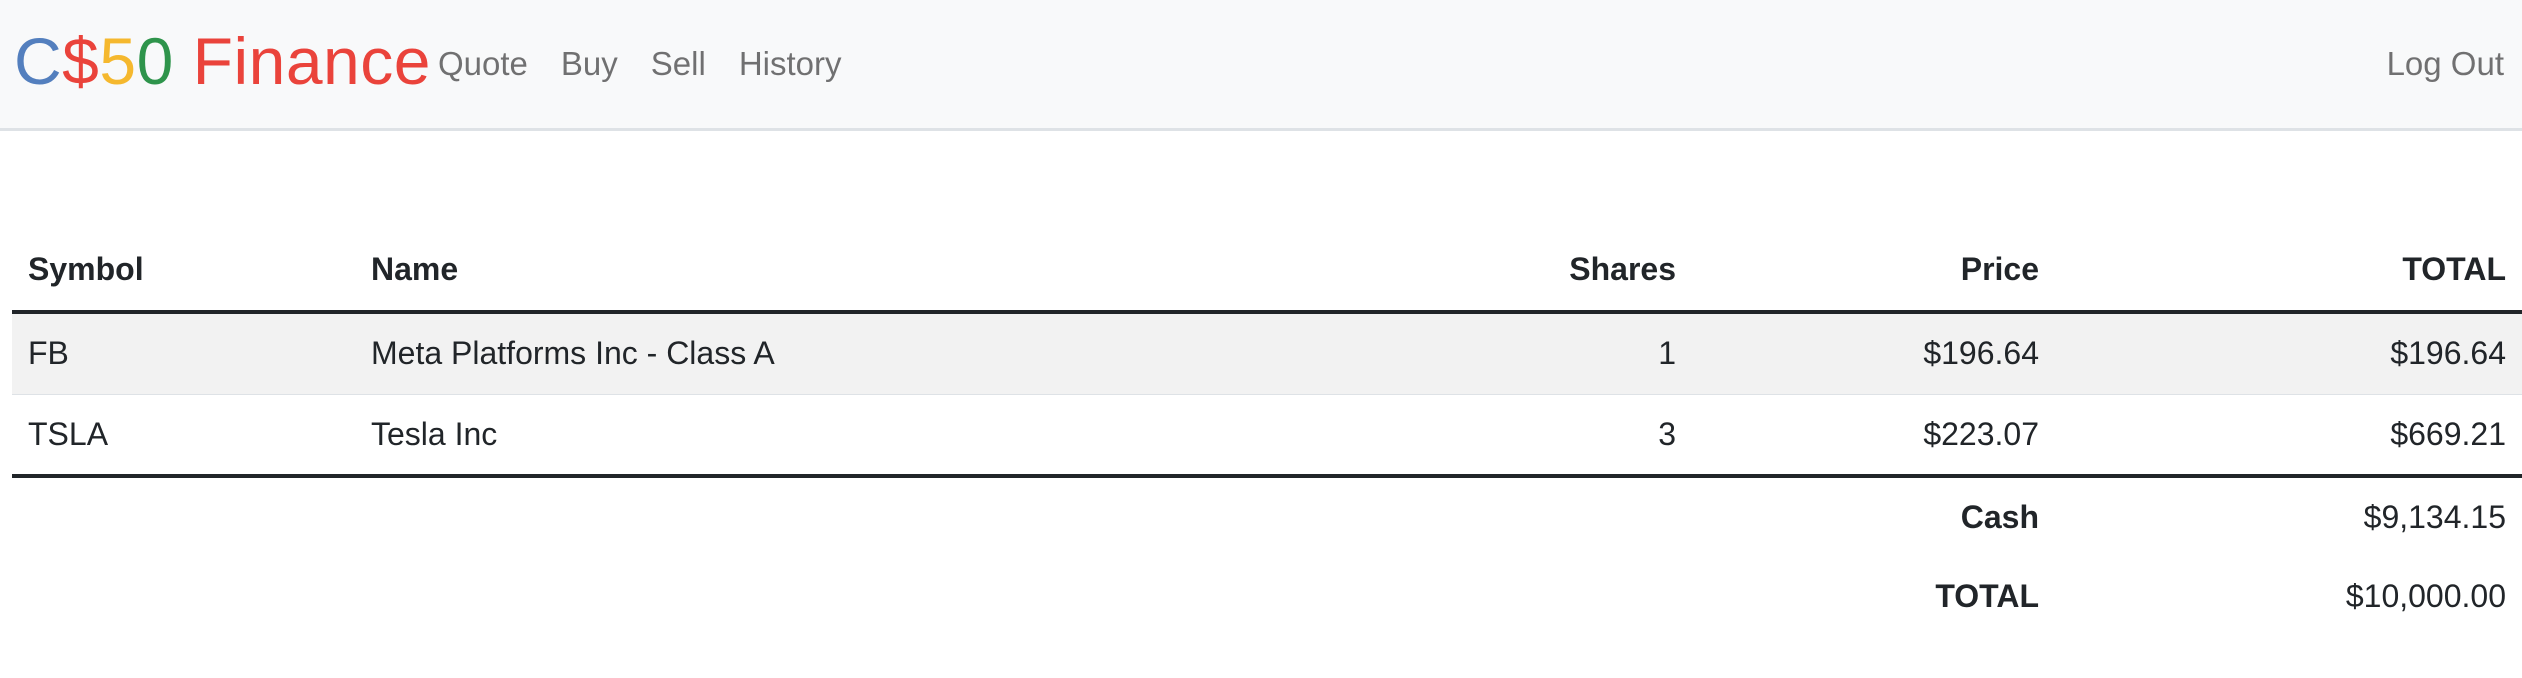 Image resolution: width=2522 pixels, height=678 pixels. Describe the element at coordinates (1987, 595) in the screenshot. I see `grand-total-label: TOTAL` at that location.